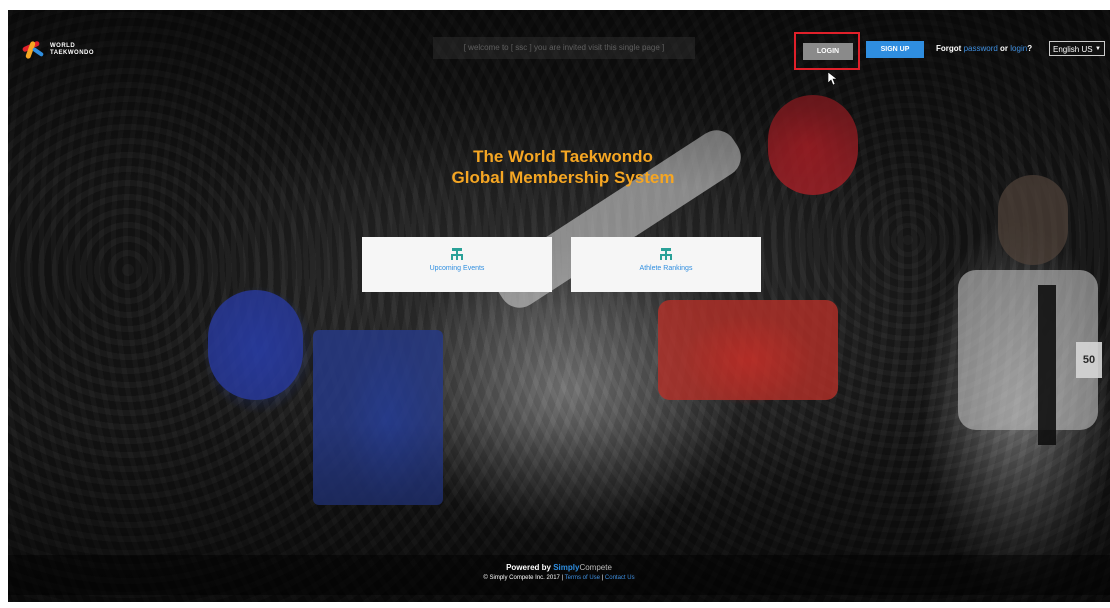  I want to click on login-button: LOGIN, so click(828, 51).